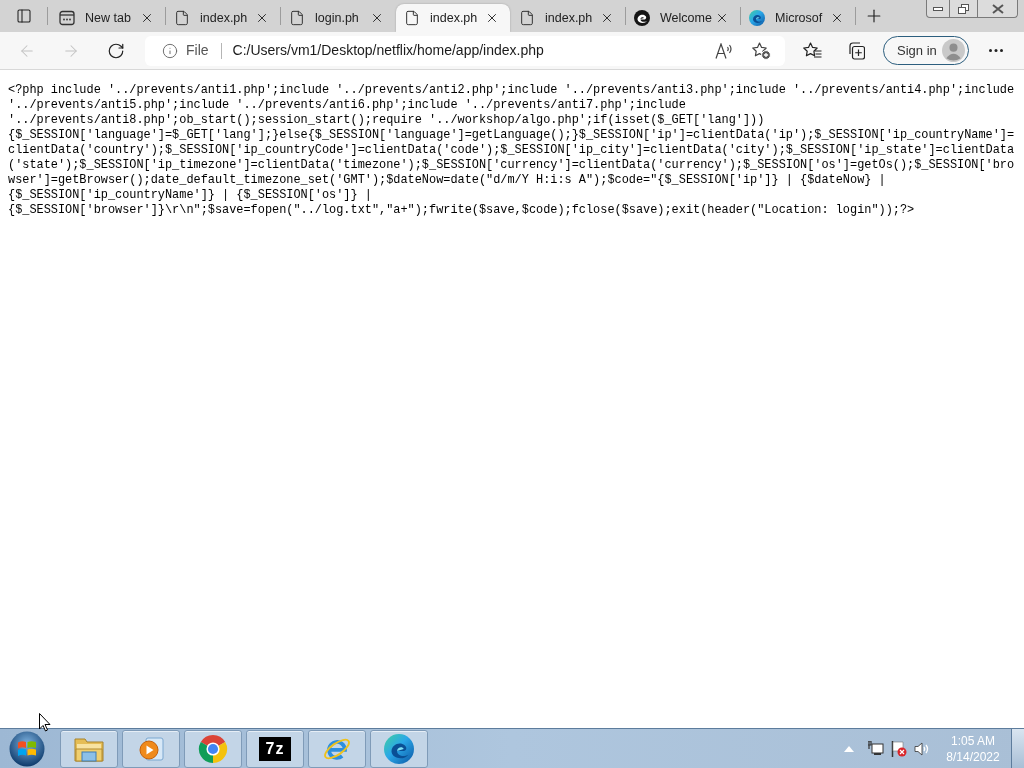  Describe the element at coordinates (511, 135) in the screenshot. I see `code-line: {$_SESSION['language']=$_GET['lang'];}else{$_SESSION['language']=getLanguage();}$_SESSION['ip']=clientData('ip');$_SESSION['ip_countryName']=` at that location.